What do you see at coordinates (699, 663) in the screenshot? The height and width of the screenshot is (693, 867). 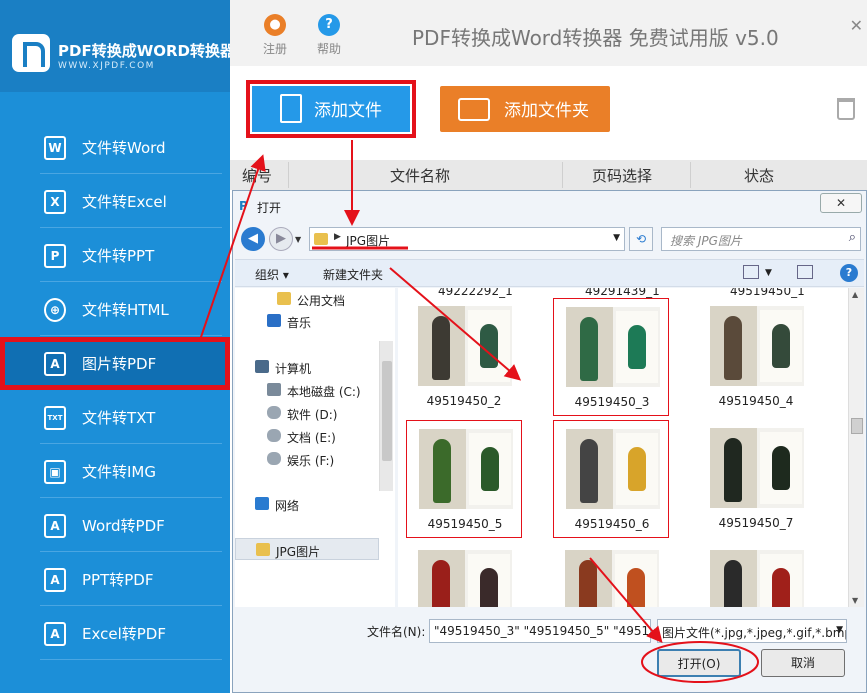 I see `open-button: 打开(O)` at bounding box center [699, 663].